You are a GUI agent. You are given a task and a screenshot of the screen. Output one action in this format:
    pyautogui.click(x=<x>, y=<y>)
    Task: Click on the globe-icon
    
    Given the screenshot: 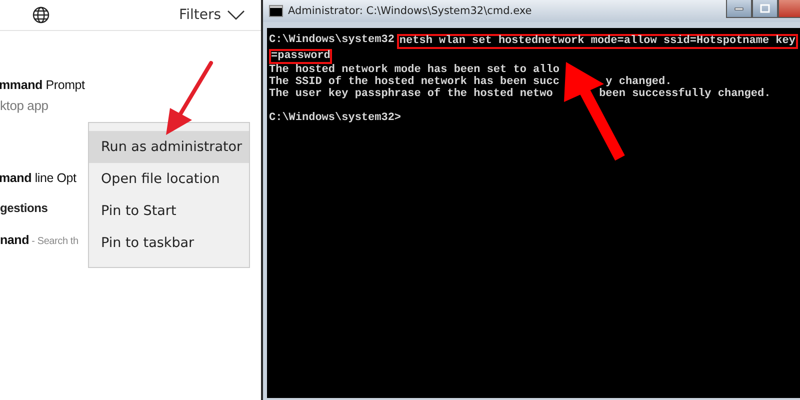 What is the action you would take?
    pyautogui.click(x=41, y=15)
    